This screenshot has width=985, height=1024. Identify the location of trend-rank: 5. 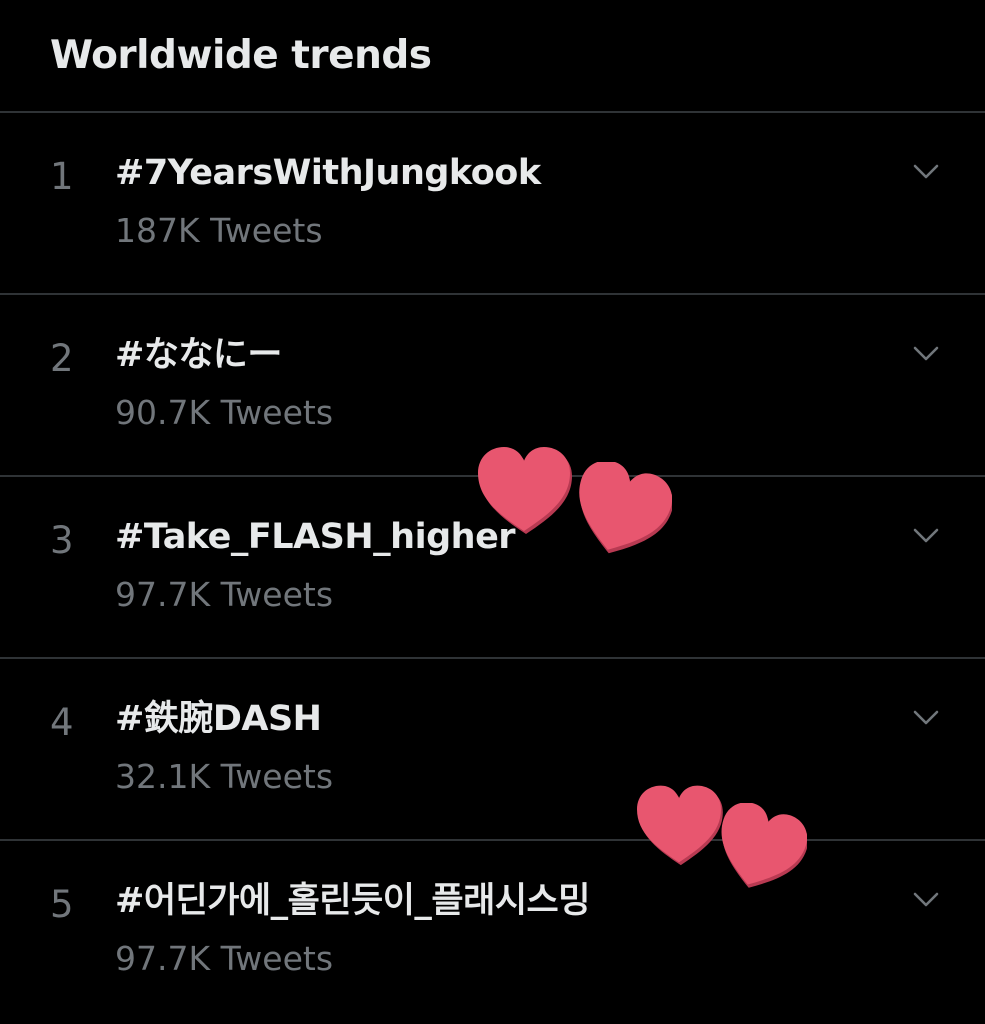
(62, 904).